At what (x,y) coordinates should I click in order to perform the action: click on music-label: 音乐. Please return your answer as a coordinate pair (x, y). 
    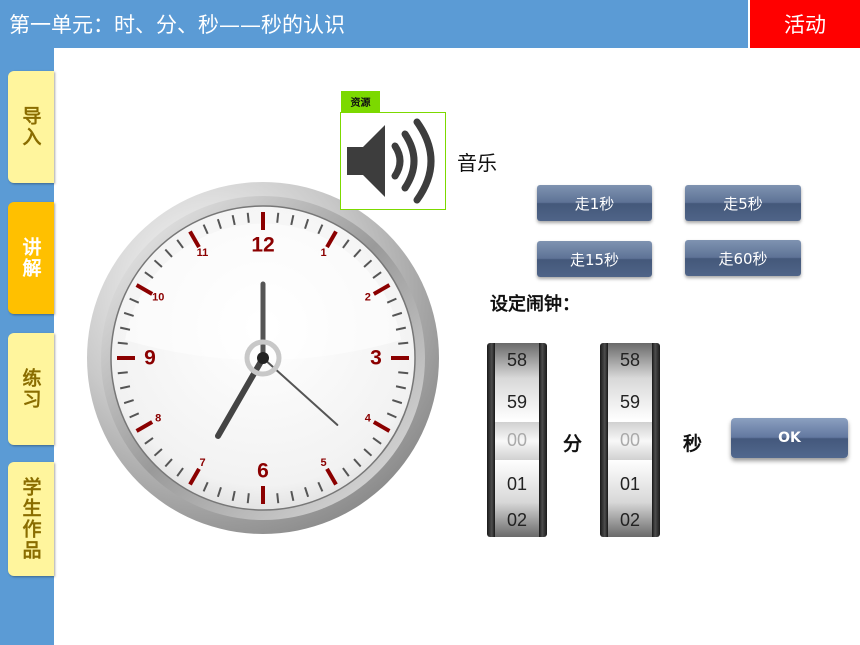
    Looking at the image, I should click on (477, 163).